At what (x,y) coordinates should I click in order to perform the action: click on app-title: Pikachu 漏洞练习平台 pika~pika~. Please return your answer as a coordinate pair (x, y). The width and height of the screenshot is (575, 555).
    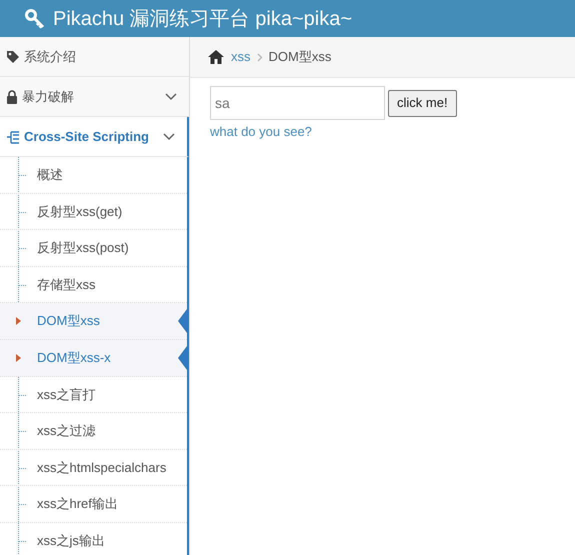
    Looking at the image, I should click on (202, 19).